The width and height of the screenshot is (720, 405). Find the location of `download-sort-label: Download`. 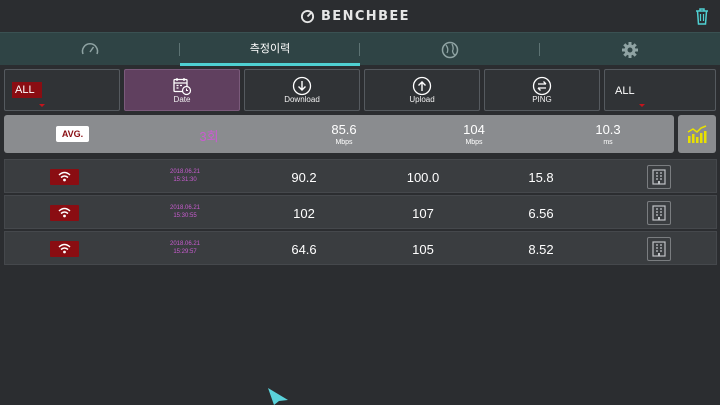

download-sort-label: Download is located at coordinates (302, 99).